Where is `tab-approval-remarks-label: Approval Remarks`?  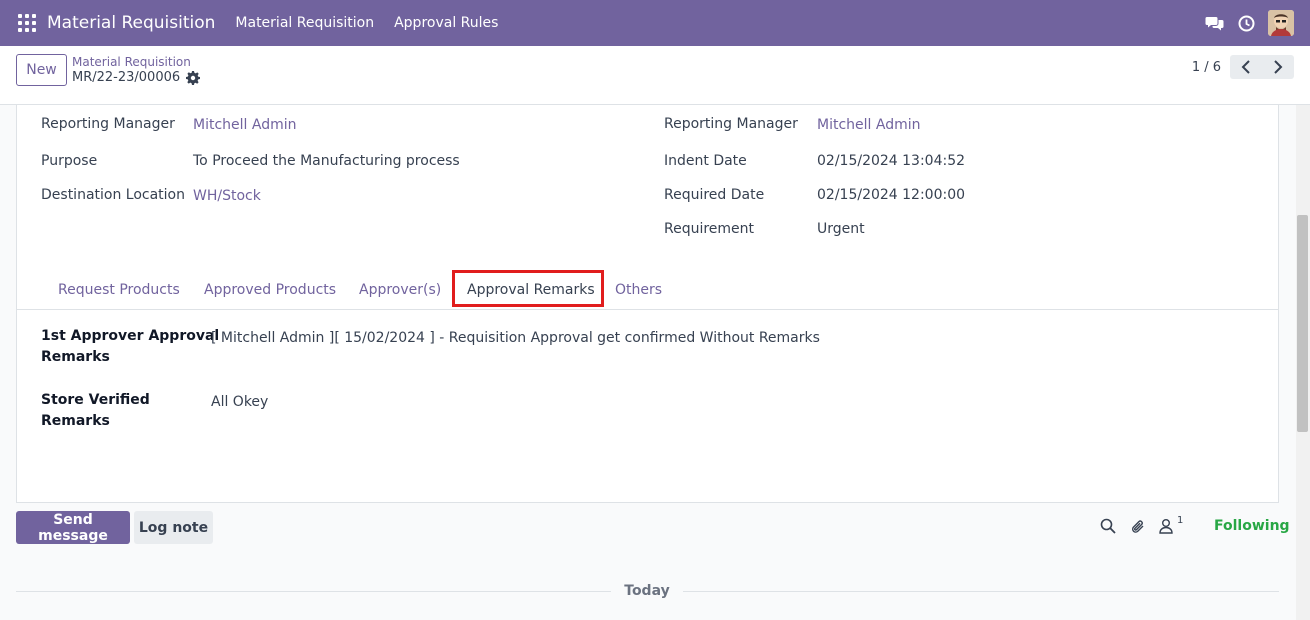
tab-approval-remarks-label: Approval Remarks is located at coordinates (531, 290).